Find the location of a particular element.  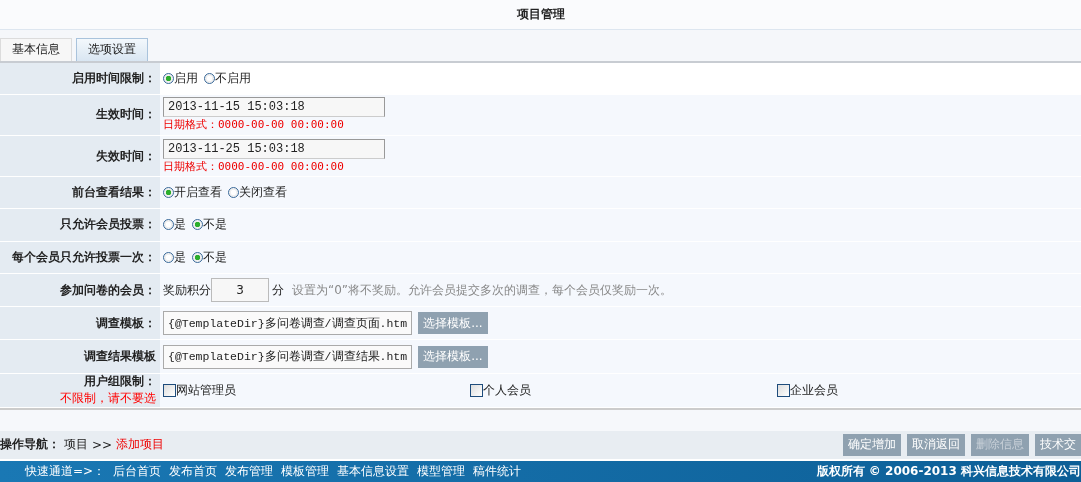

field-label: 前台查看结果： is located at coordinates (114, 193).